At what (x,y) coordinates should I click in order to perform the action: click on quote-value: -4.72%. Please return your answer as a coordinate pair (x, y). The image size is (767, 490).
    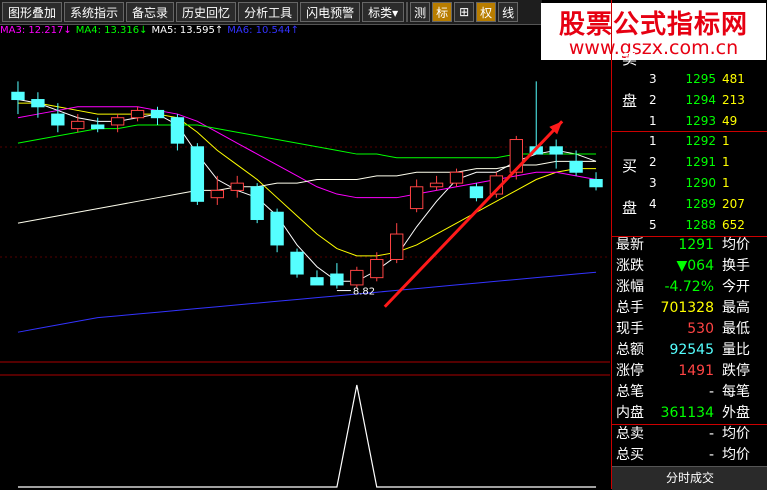
    Looking at the image, I should click on (689, 287).